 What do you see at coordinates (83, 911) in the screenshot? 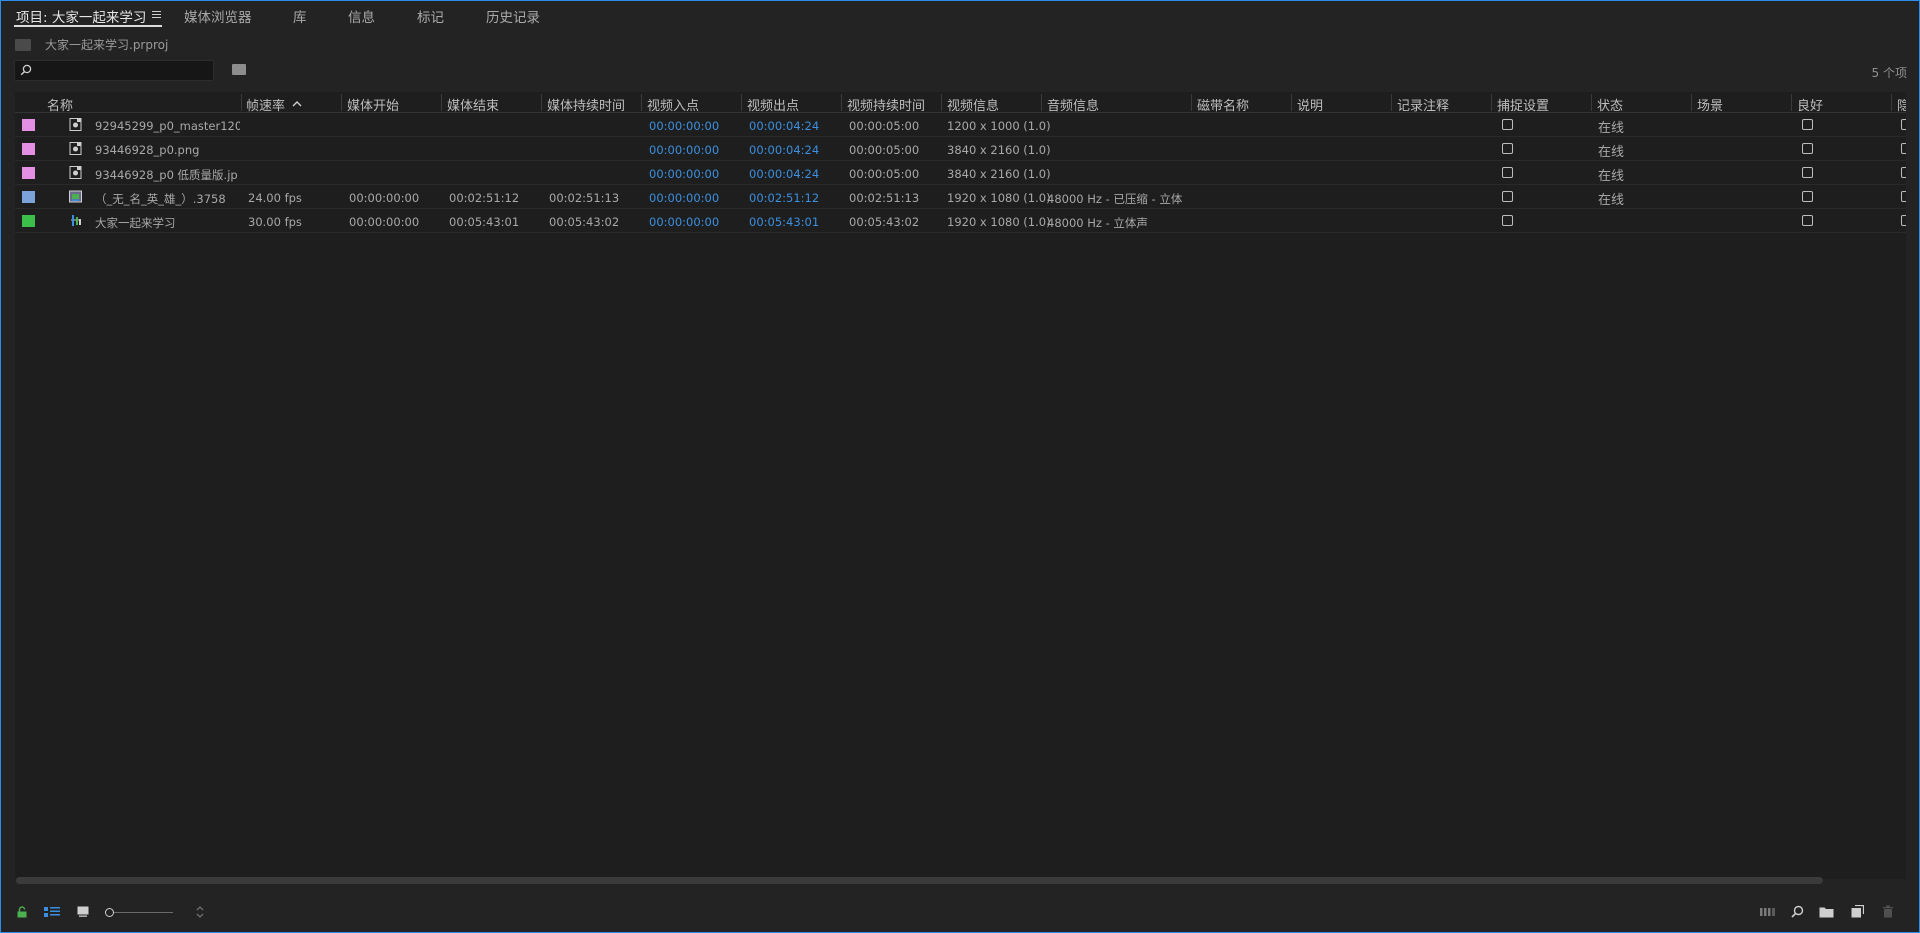
I see `icon-view-icon` at bounding box center [83, 911].